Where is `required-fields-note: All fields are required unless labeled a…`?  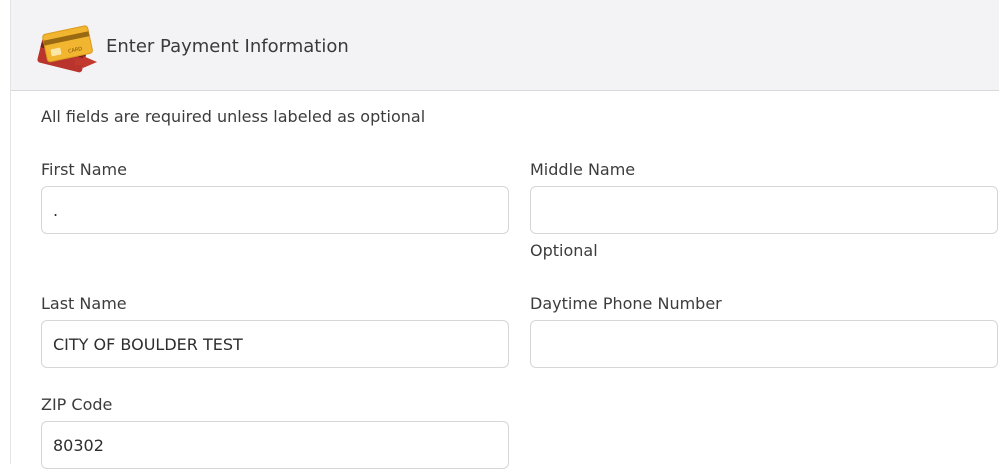 required-fields-note: All fields are required unless labeled a… is located at coordinates (233, 116).